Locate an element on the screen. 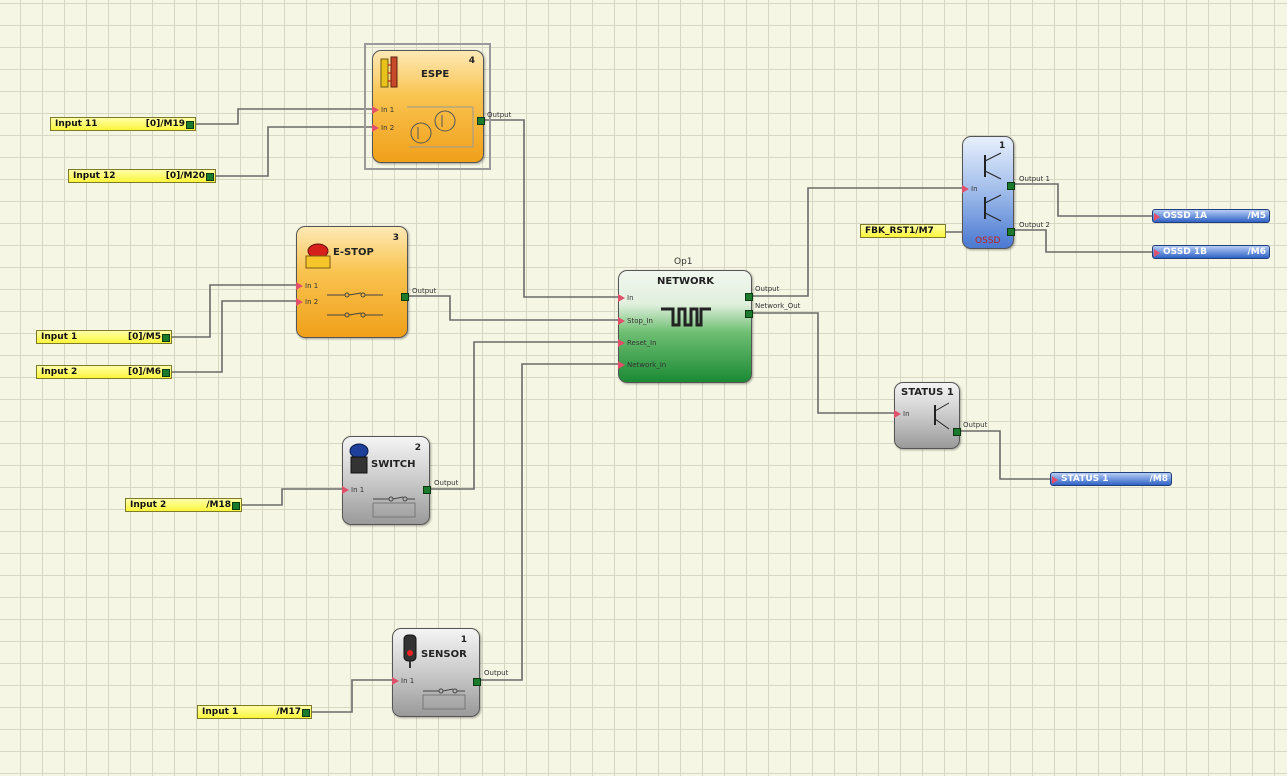 The width and height of the screenshot is (1287, 776). pin-label: Reset_In is located at coordinates (642, 343).